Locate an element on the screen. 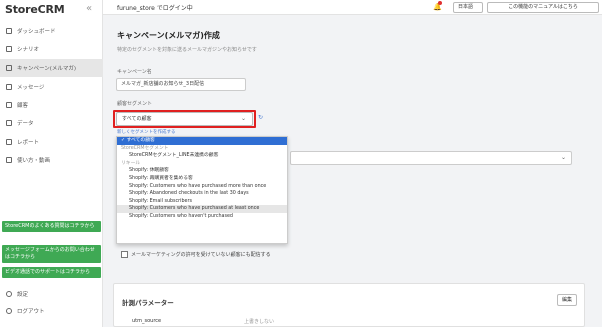 The width and height of the screenshot is (602, 327). top-bar: furune_store でログイン中 🔔 日本語 この機能のマニュアルはこちら is located at coordinates (352, 7).